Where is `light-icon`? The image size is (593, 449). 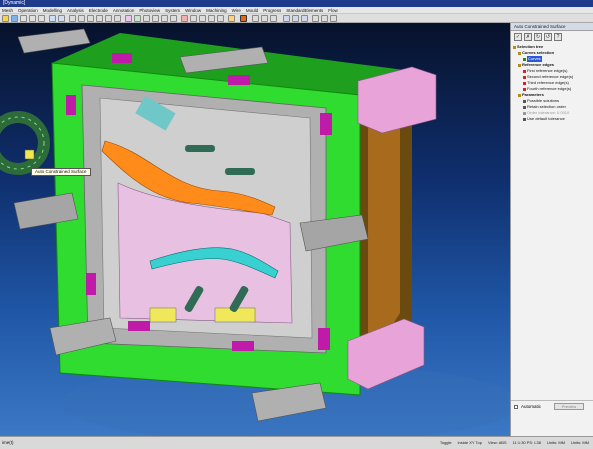 light-icon is located at coordinates (295, 18).